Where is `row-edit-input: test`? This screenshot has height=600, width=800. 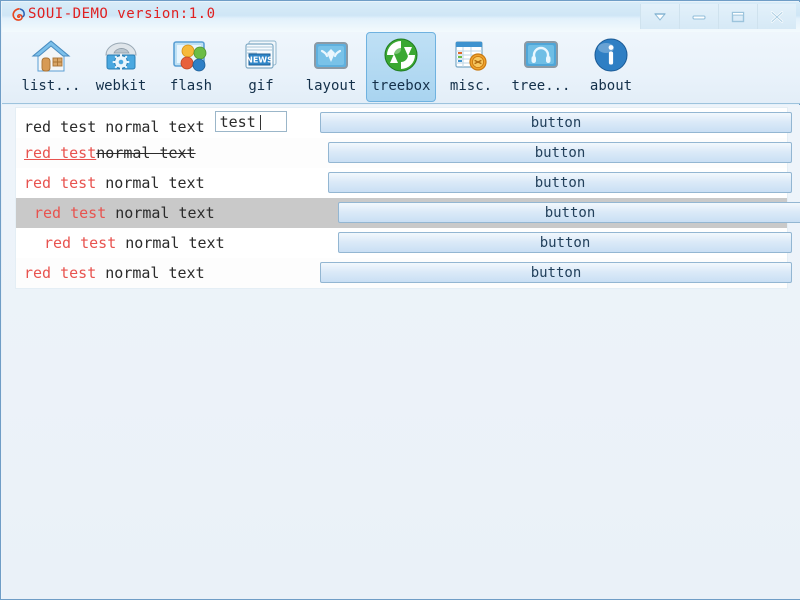 row-edit-input: test is located at coordinates (250, 121).